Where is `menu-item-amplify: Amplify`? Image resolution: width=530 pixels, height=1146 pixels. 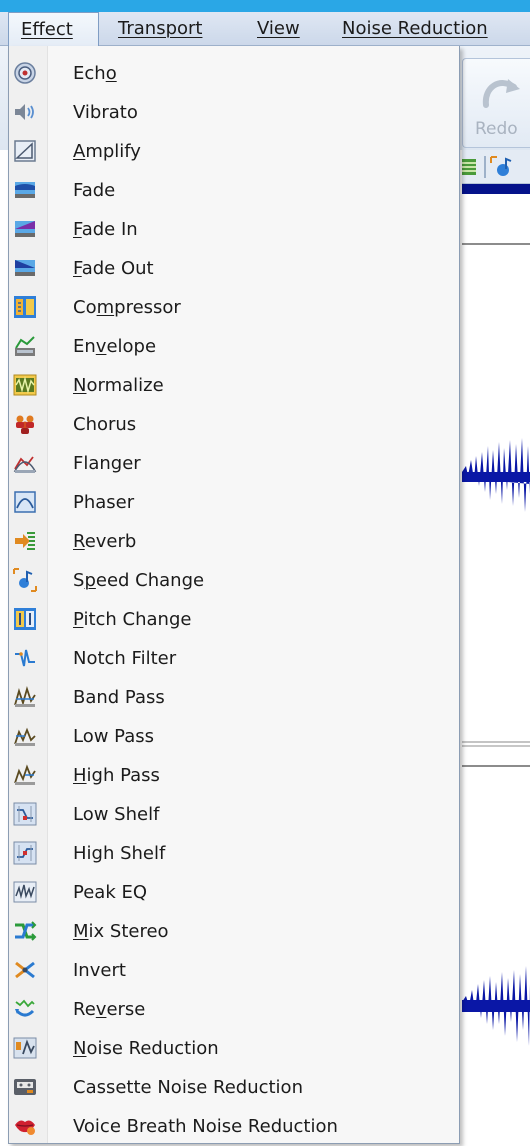
menu-item-amplify: Amplify is located at coordinates (234, 151).